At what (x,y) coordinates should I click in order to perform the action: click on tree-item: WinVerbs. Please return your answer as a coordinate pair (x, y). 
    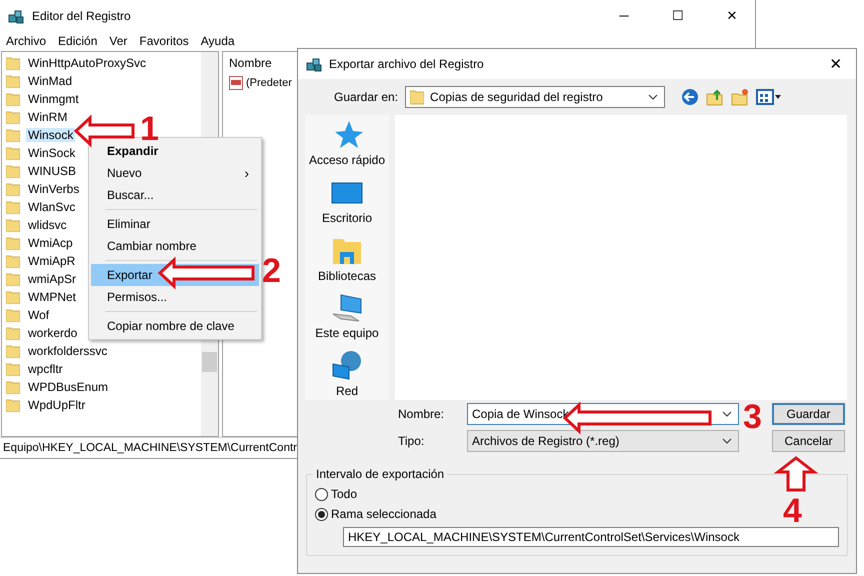
    Looking at the image, I should click on (54, 189).